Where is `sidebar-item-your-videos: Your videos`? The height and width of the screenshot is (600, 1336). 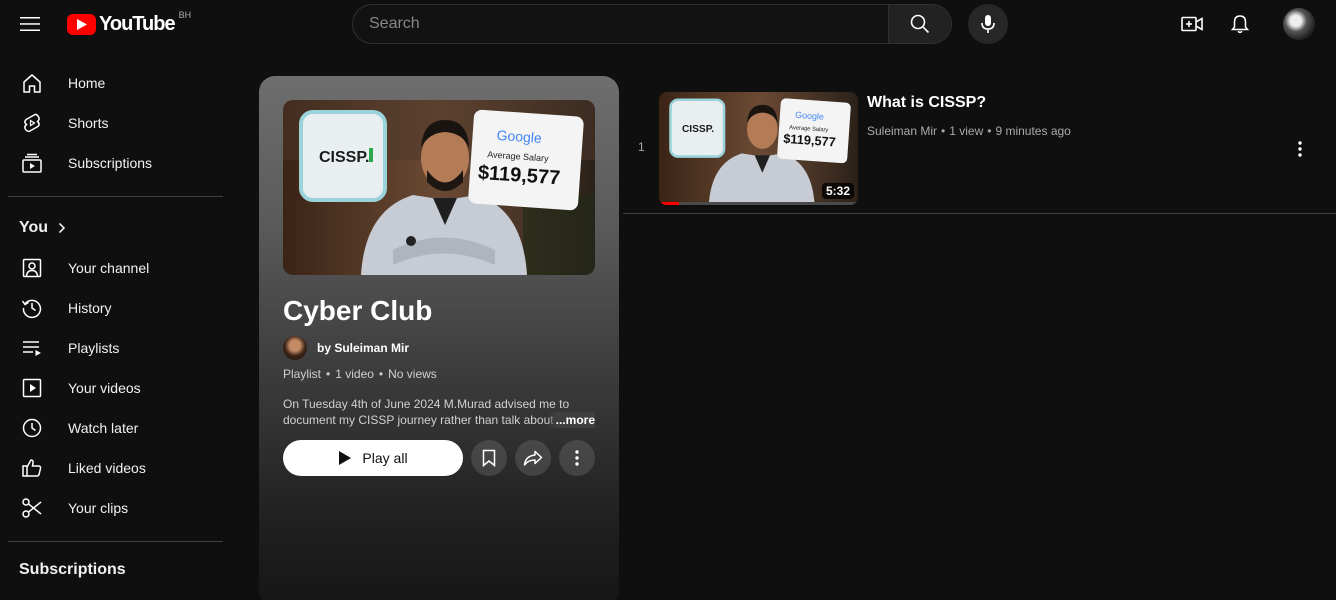 sidebar-item-your-videos: Your videos is located at coordinates (116, 388).